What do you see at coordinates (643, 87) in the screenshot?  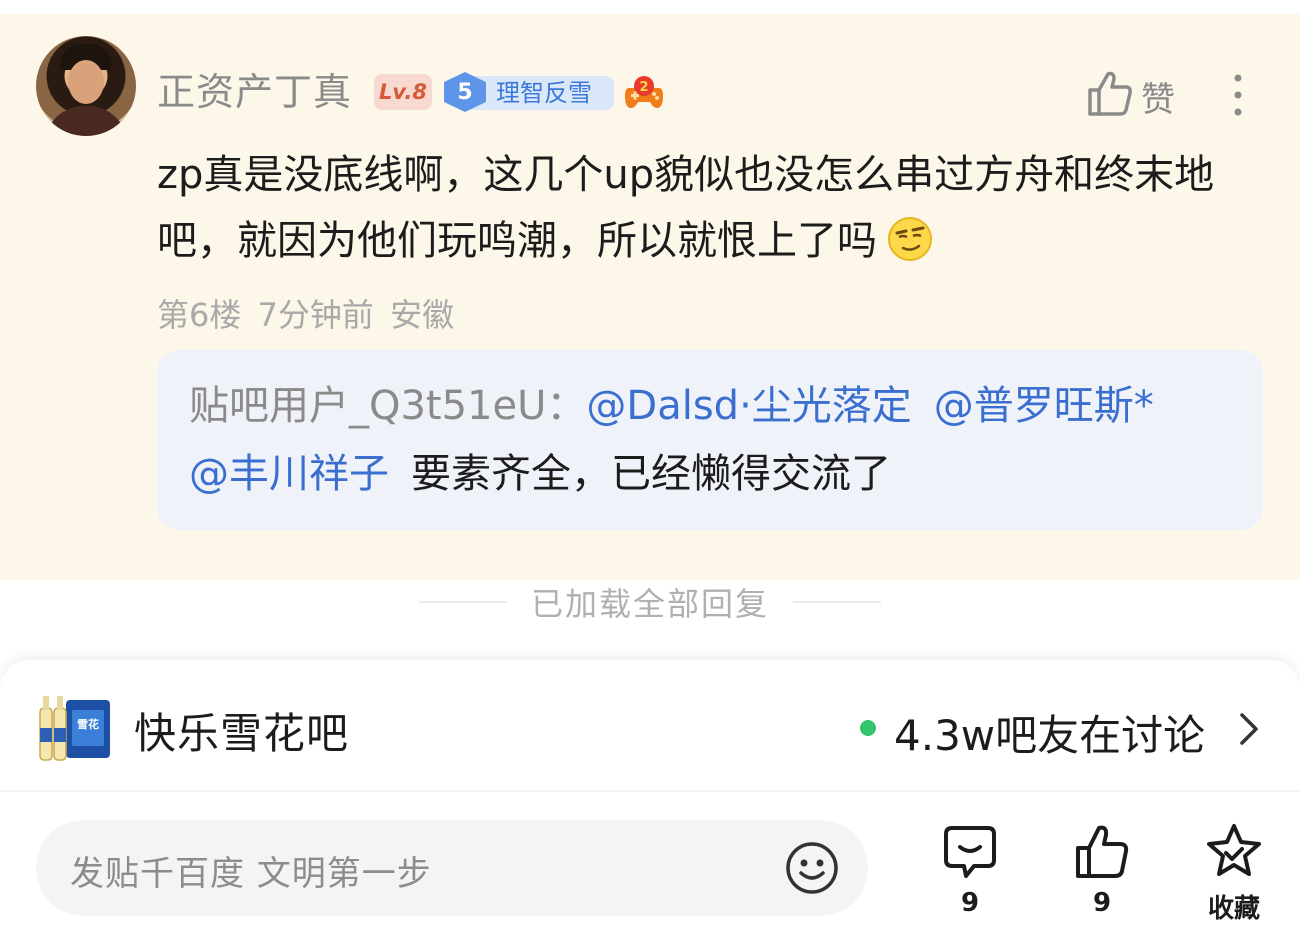 I see `svg-text: 2` at bounding box center [643, 87].